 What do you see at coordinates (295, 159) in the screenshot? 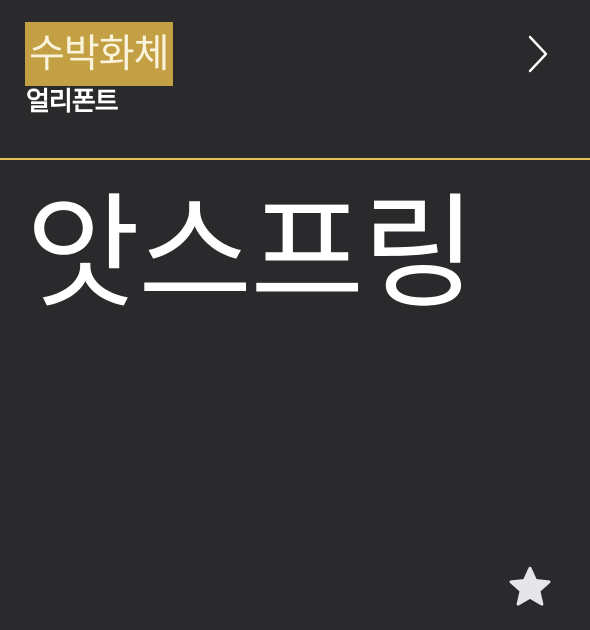
I see `header-divider` at bounding box center [295, 159].